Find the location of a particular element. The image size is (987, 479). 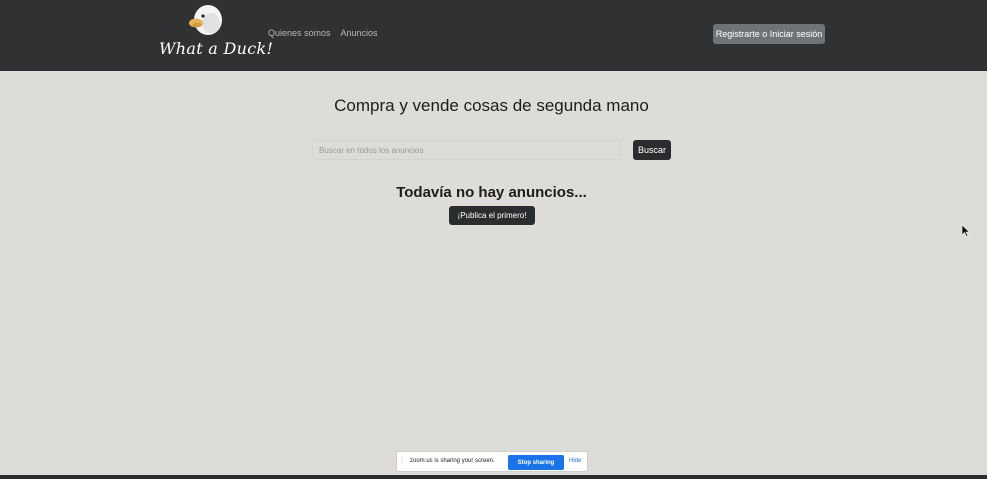

nav-links: Quienes somos Anuncios is located at coordinates (323, 33).